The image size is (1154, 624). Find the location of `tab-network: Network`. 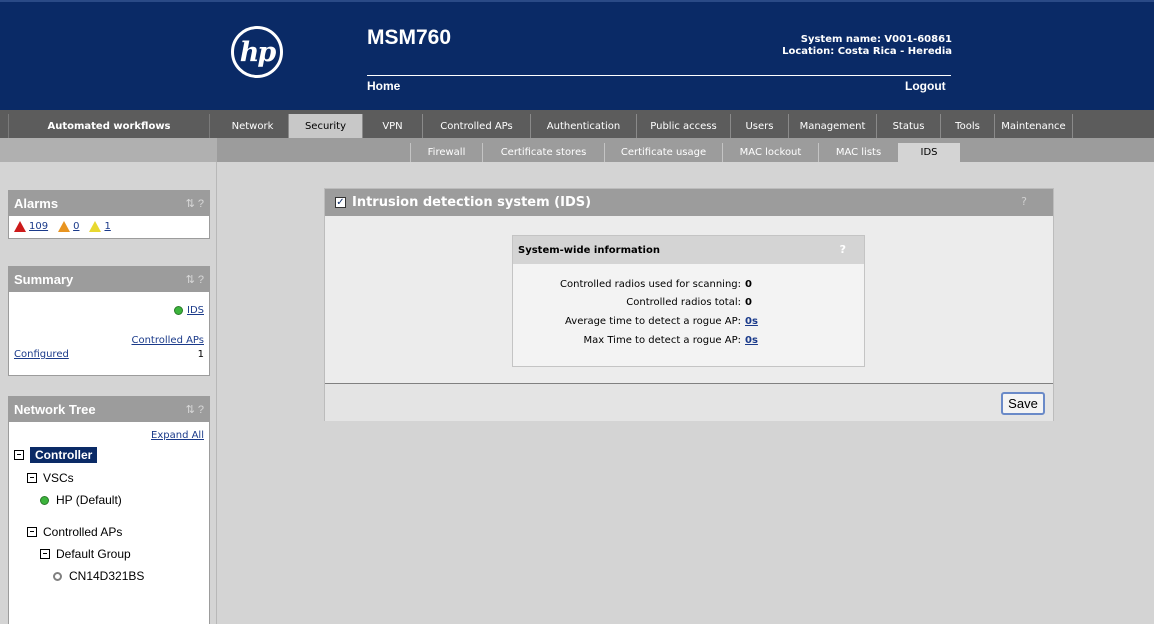

tab-network: Network is located at coordinates (253, 126).